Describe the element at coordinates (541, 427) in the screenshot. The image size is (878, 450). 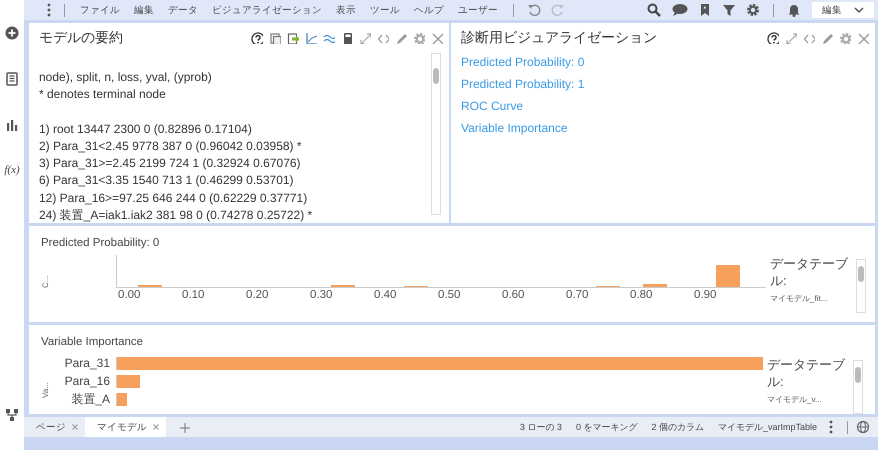
I see `status-item: 3 ローの 3` at that location.